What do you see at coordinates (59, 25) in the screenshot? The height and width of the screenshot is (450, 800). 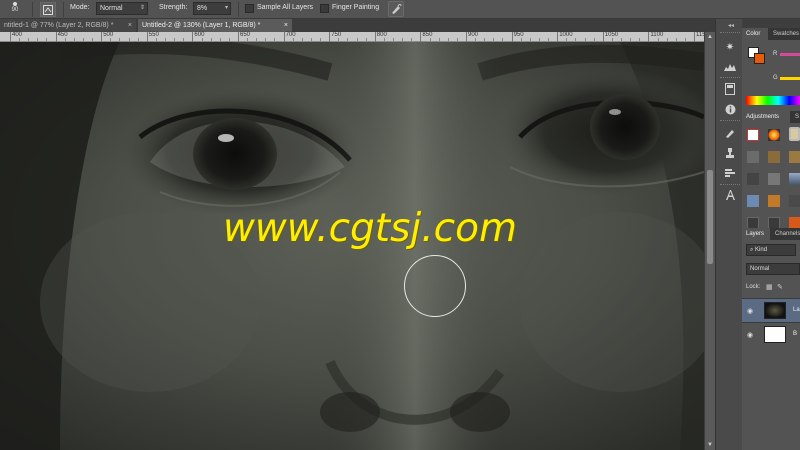 I see `tab-label: ntitled-1 @ 77% (Layer 2, RGB/8) *` at bounding box center [59, 25].